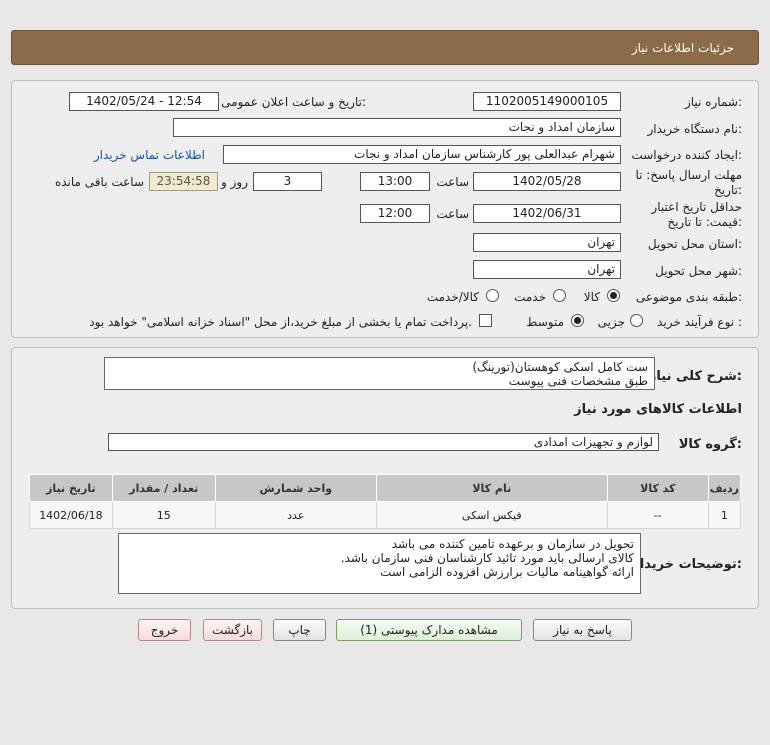  Describe the element at coordinates (164, 630) in the screenshot. I see `exit-button: خروج` at that location.